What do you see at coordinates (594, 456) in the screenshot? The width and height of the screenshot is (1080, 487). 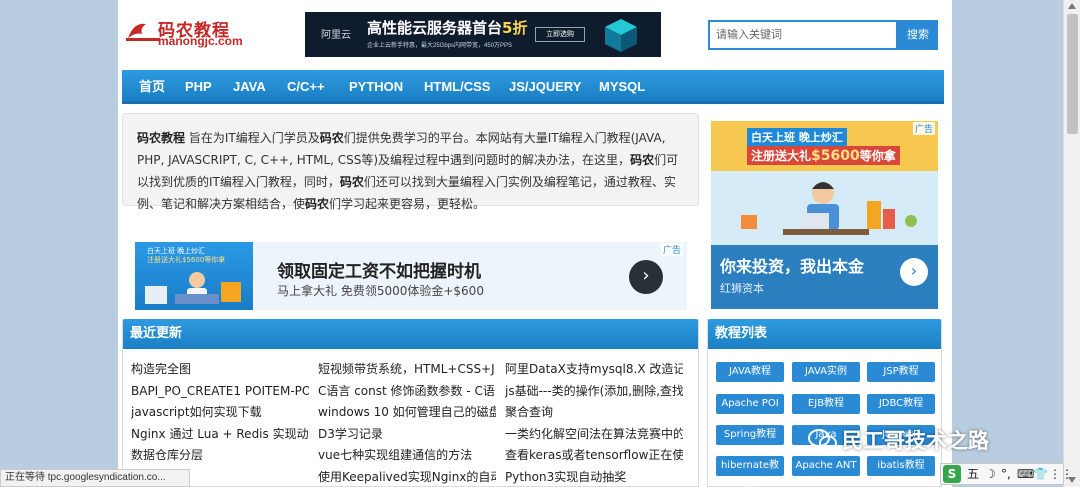 I see `recent-link: 查看keras或者tensorflow正在使` at bounding box center [594, 456].